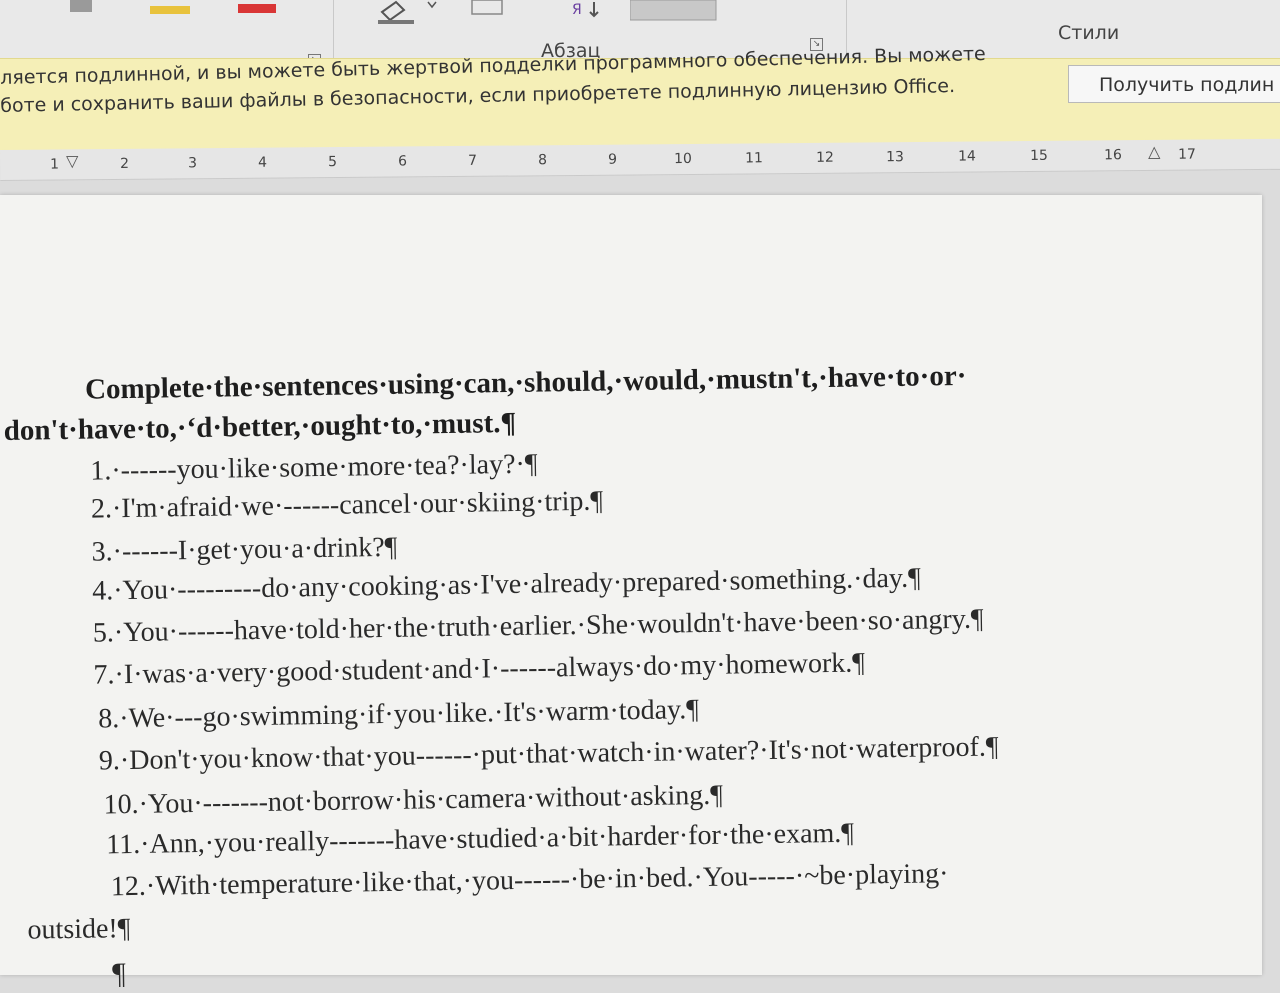 This screenshot has width=1280, height=993. Describe the element at coordinates (171, 9) in the screenshot. I see `highlight-color-icon` at that location.